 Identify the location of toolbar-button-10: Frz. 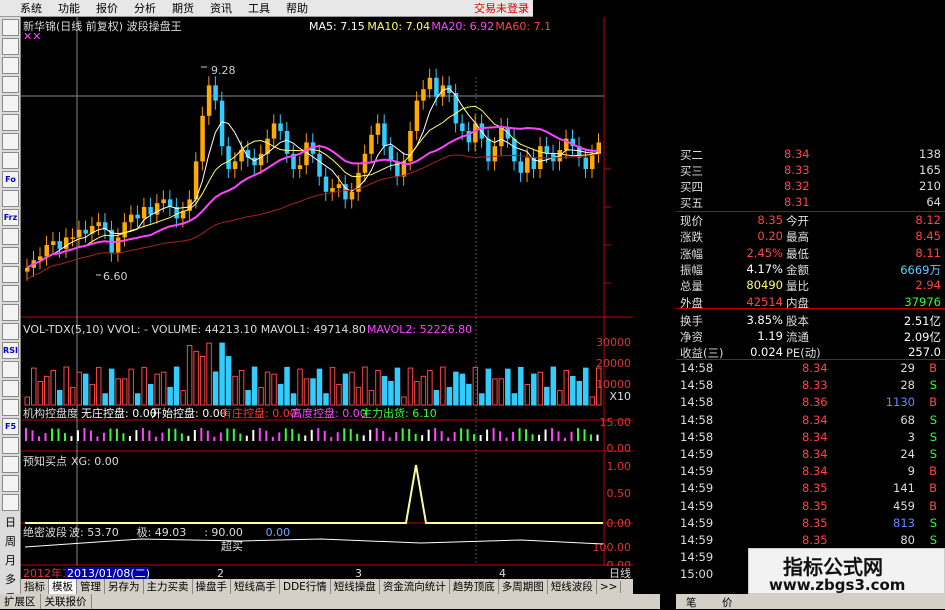
(10, 217).